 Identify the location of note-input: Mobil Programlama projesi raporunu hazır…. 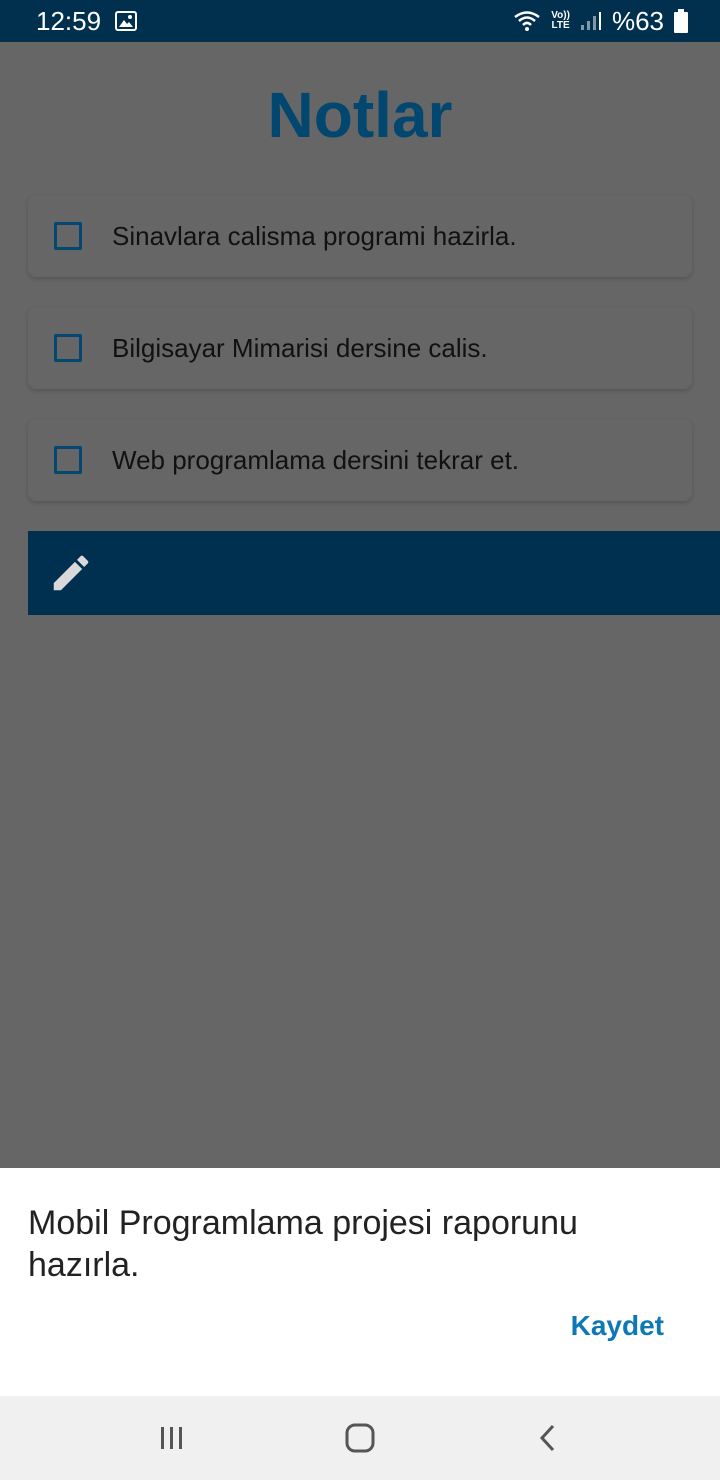
(348, 1244).